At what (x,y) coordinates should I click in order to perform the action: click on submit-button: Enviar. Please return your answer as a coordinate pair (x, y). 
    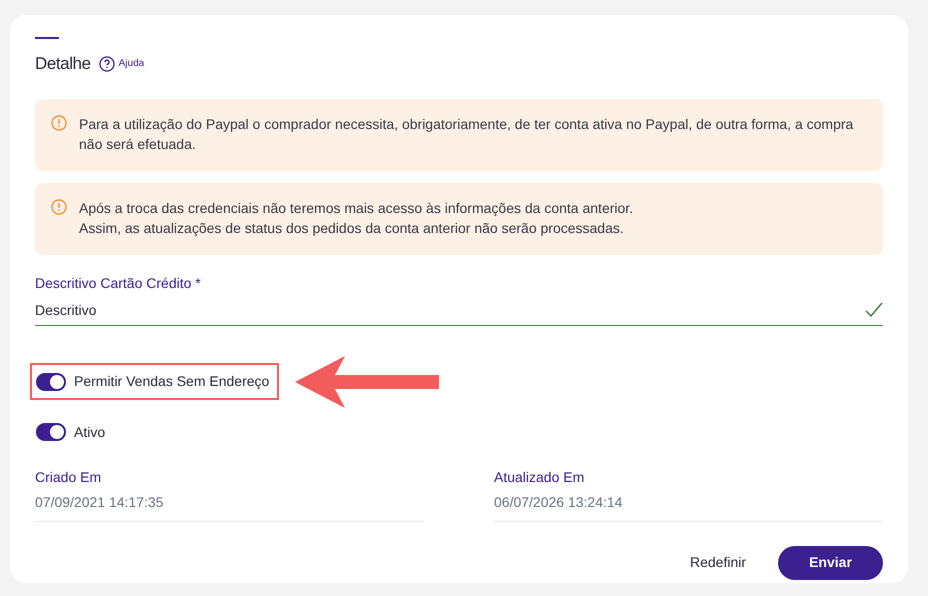
    Looking at the image, I should click on (830, 563).